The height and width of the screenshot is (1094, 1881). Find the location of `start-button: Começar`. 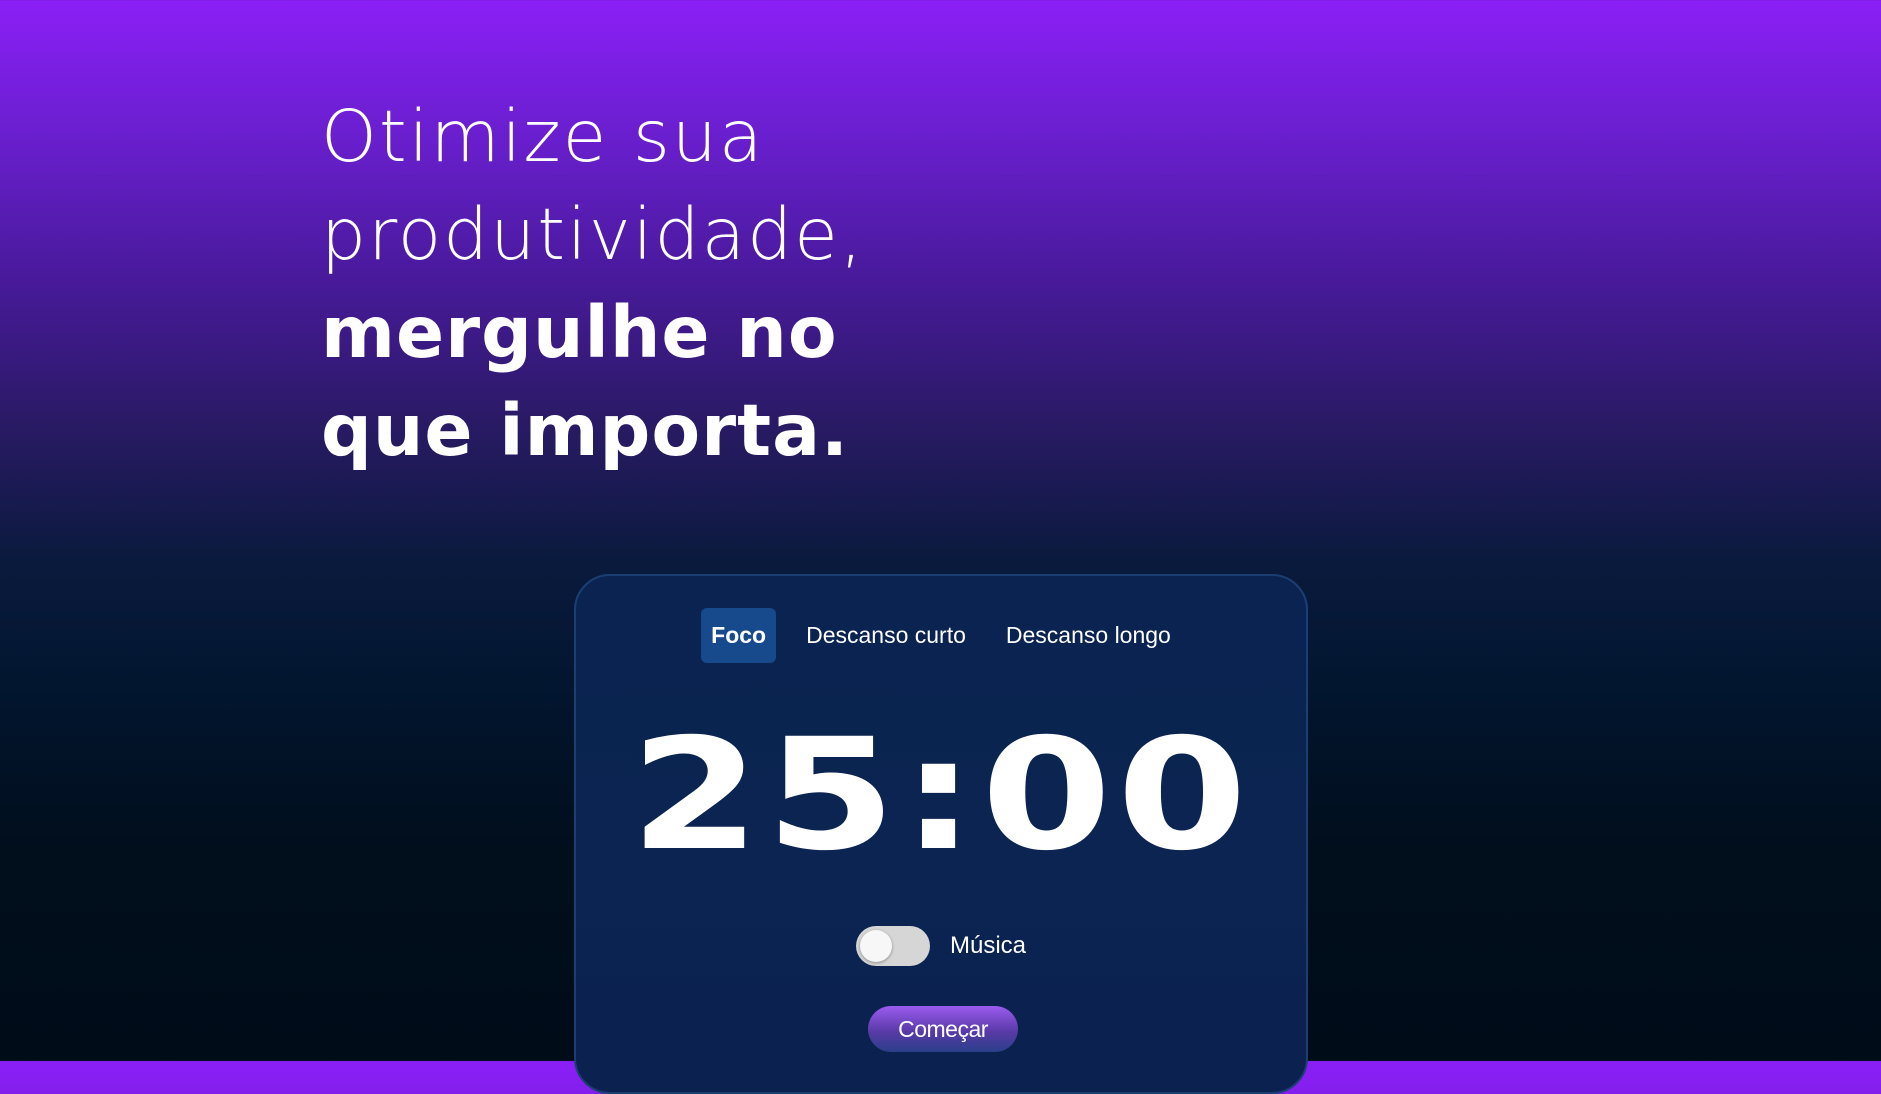

start-button: Começar is located at coordinates (943, 1029).